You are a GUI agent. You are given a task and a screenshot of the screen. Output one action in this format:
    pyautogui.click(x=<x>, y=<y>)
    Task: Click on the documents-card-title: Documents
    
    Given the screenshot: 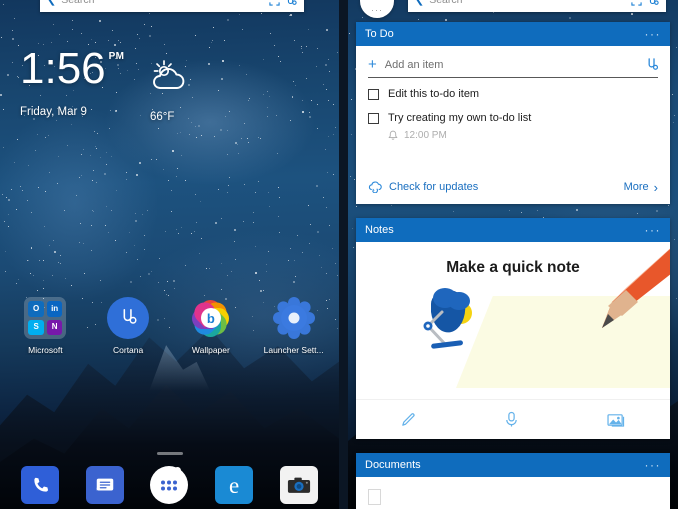 What is the action you would take?
    pyautogui.click(x=393, y=465)
    